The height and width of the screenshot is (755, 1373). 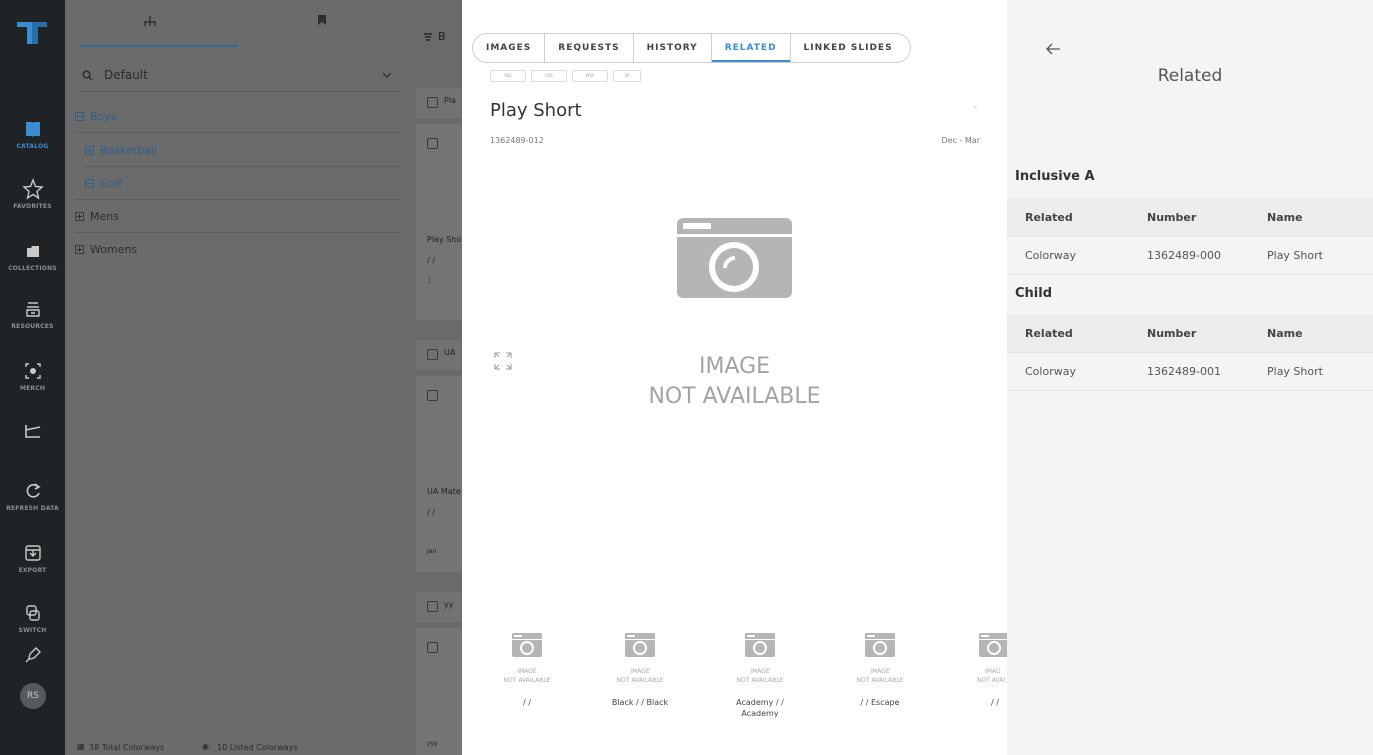 What do you see at coordinates (32, 134) in the screenshot?
I see `nav-catalog: CATALOG` at bounding box center [32, 134].